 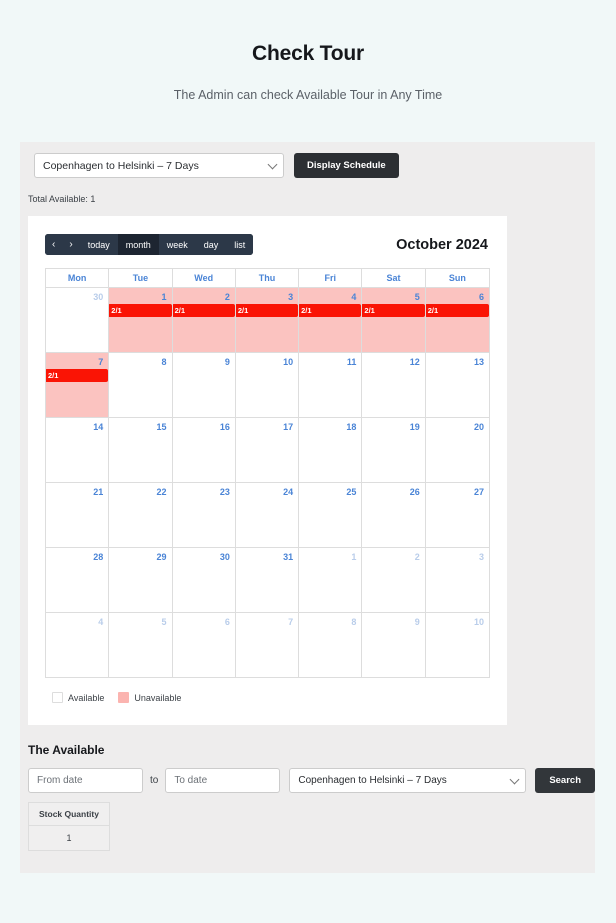 What do you see at coordinates (98, 557) in the screenshot?
I see `day-number: 28` at bounding box center [98, 557].